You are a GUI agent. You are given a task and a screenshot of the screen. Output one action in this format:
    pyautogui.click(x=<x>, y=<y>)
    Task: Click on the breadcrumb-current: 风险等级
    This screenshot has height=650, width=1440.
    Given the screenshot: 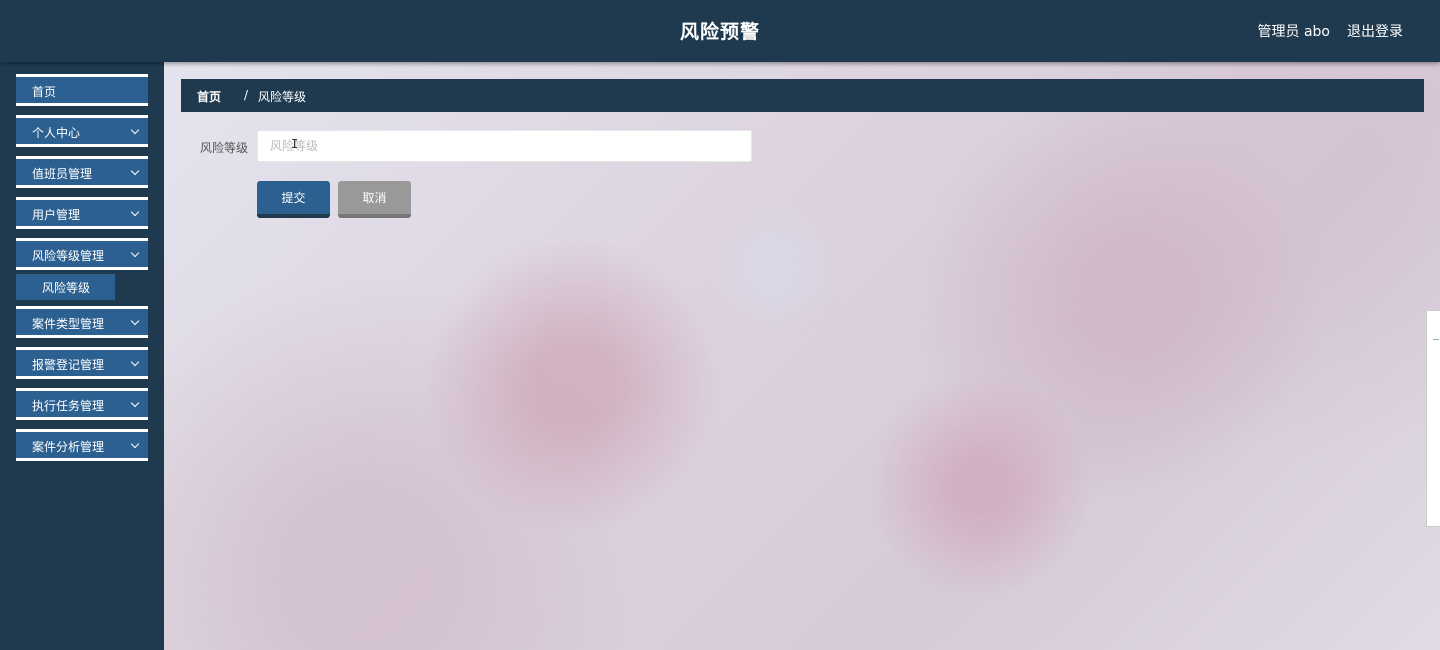 What is the action you would take?
    pyautogui.click(x=282, y=97)
    